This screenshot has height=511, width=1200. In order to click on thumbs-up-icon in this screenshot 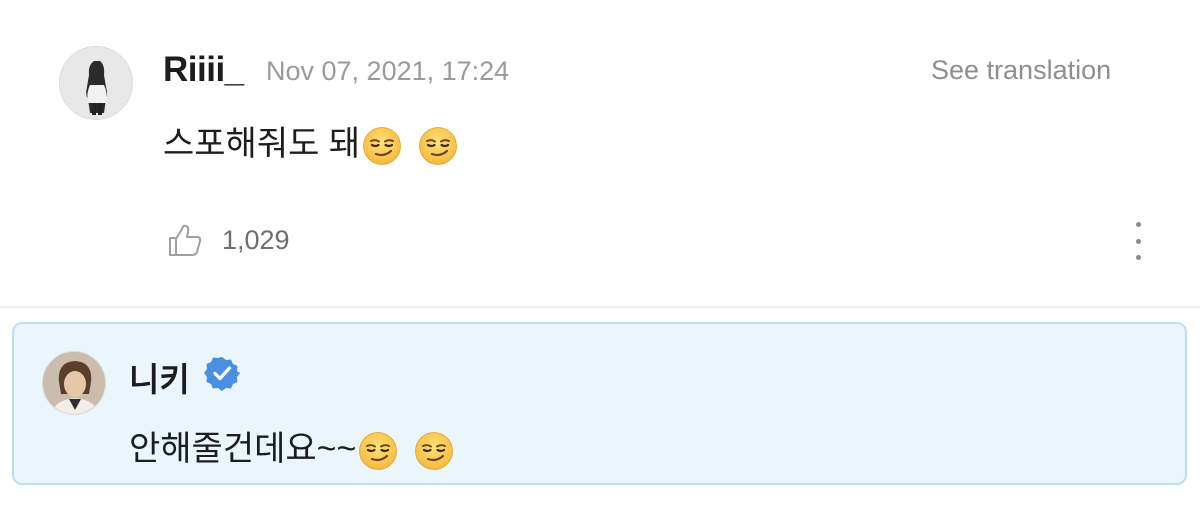, I will do `click(185, 240)`.